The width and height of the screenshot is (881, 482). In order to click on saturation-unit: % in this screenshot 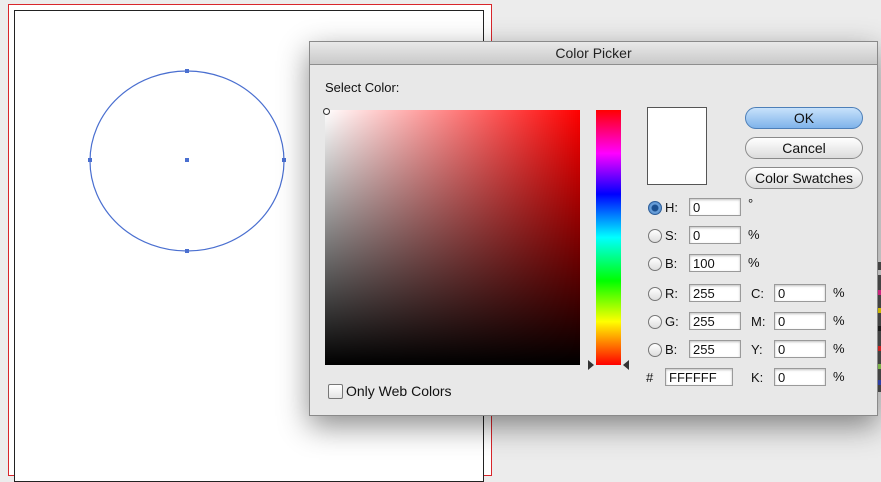, I will do `click(754, 234)`.